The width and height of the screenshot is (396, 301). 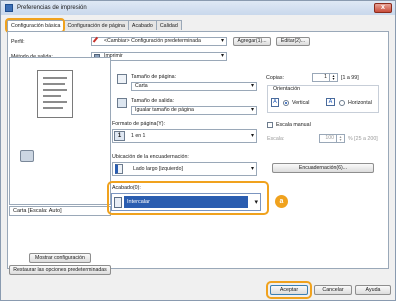 I want to click on finishing-select: Intercalar ▾, so click(x=186, y=202).